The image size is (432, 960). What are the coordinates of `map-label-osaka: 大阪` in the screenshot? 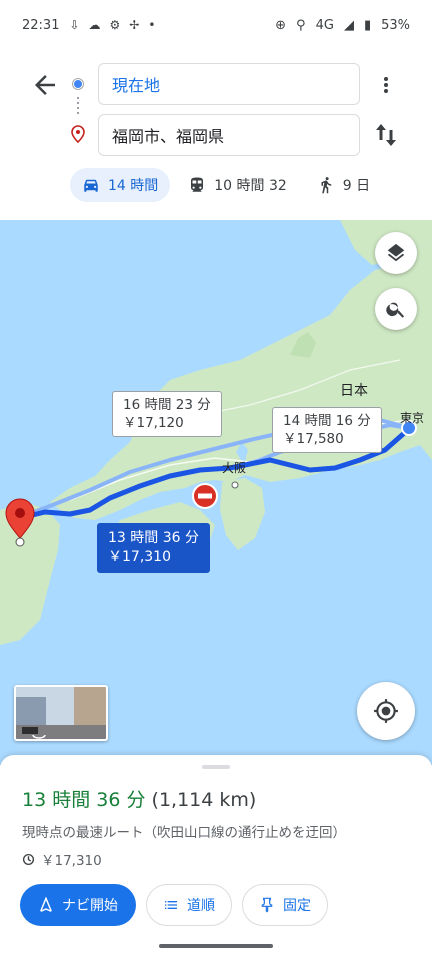 It's located at (234, 468).